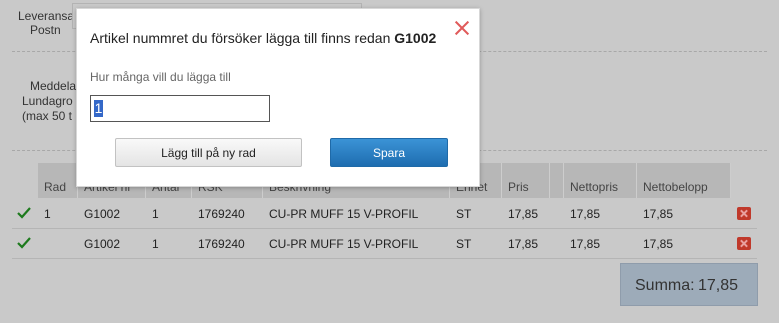  What do you see at coordinates (46, 16) in the screenshot?
I see `delivery-address-label: Leveransa` at bounding box center [46, 16].